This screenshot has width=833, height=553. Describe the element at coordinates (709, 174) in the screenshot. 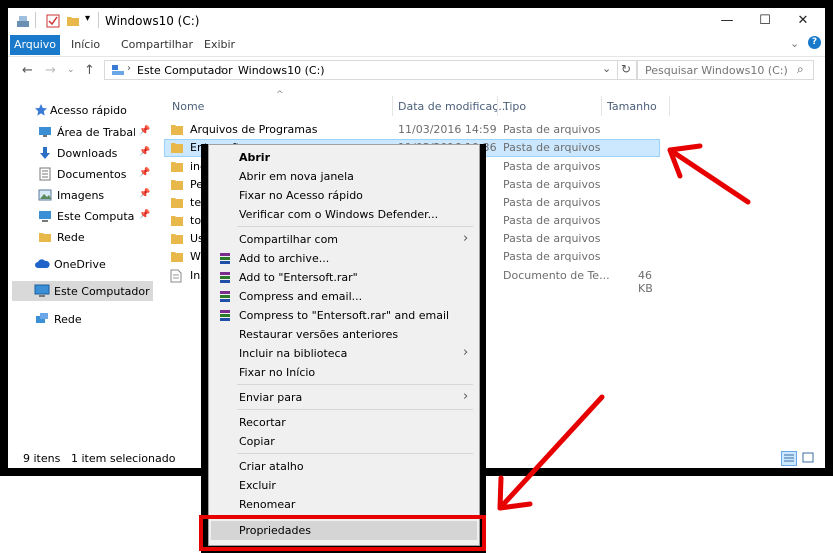

I see `annotation-arrow-top` at that location.